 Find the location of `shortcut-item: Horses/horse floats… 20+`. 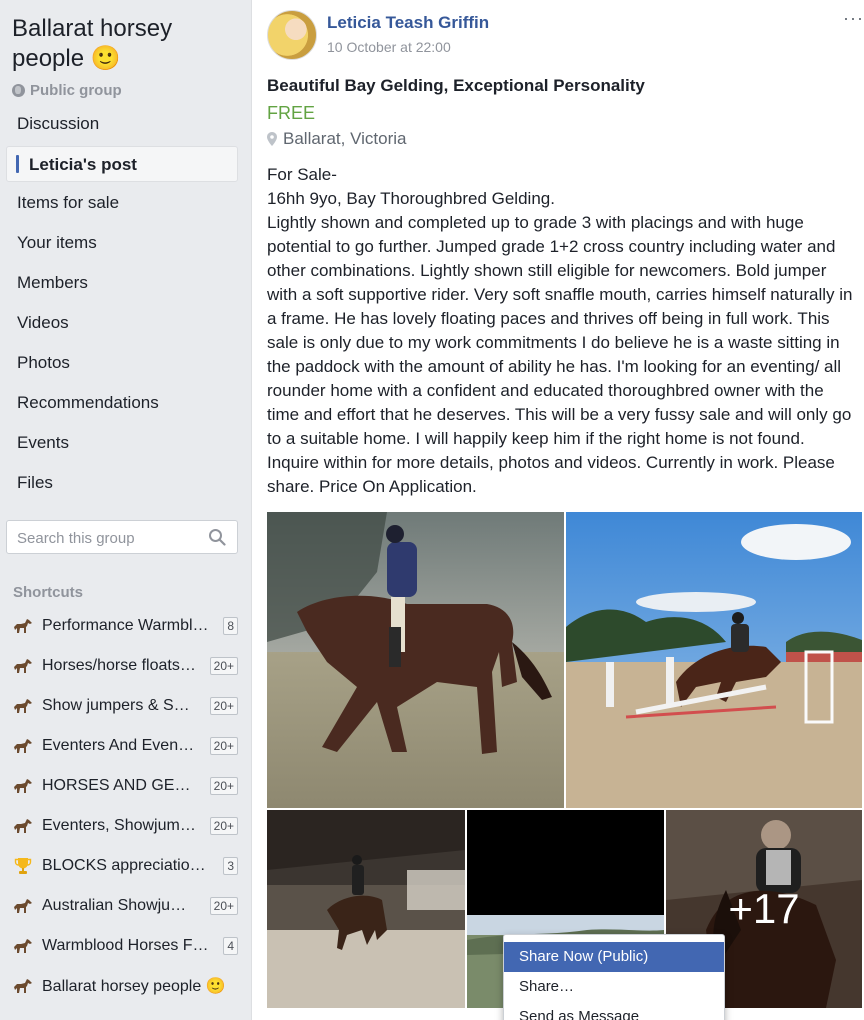

shortcut-item: Horses/horse floats… 20+ is located at coordinates (125, 666).